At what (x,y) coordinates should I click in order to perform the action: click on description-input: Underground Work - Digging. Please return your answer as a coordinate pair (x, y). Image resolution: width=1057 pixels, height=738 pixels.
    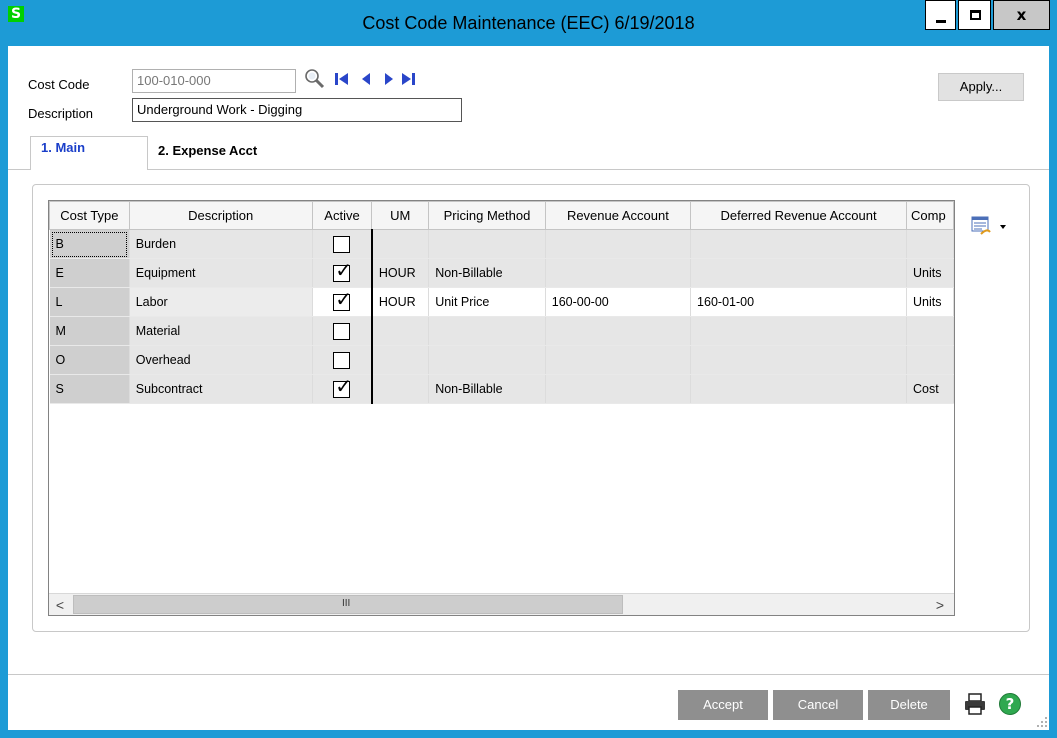
    Looking at the image, I should click on (297, 110).